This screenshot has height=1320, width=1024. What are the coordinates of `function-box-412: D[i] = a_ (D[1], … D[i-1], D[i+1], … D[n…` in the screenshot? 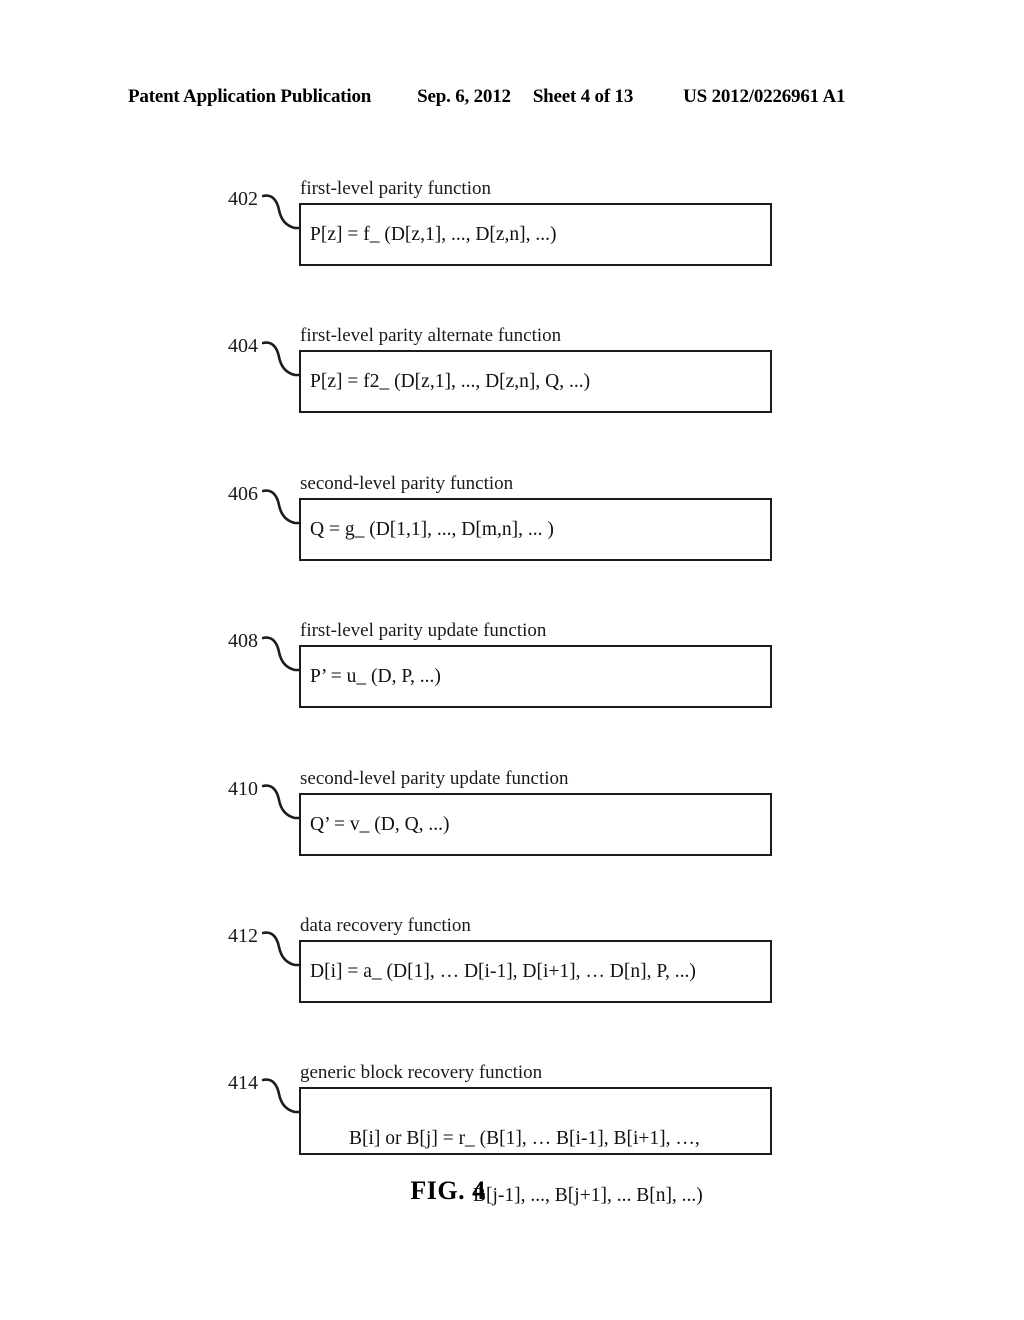 It's located at (535, 971).